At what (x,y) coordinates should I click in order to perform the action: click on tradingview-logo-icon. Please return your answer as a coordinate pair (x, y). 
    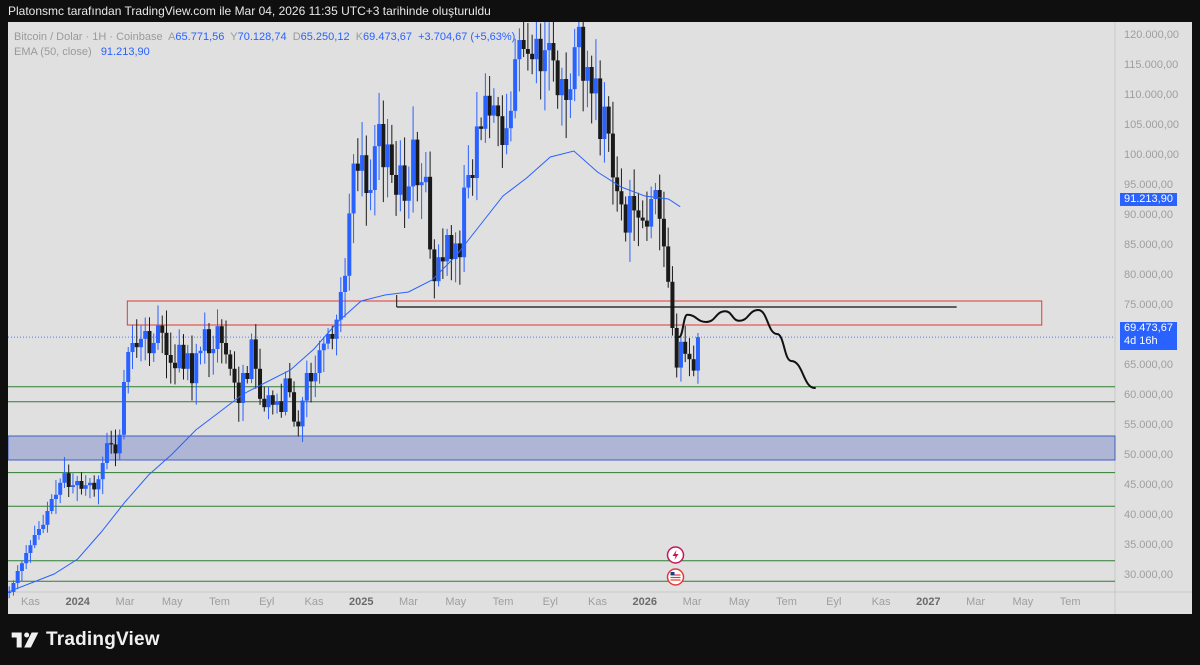
    Looking at the image, I should click on (25, 640).